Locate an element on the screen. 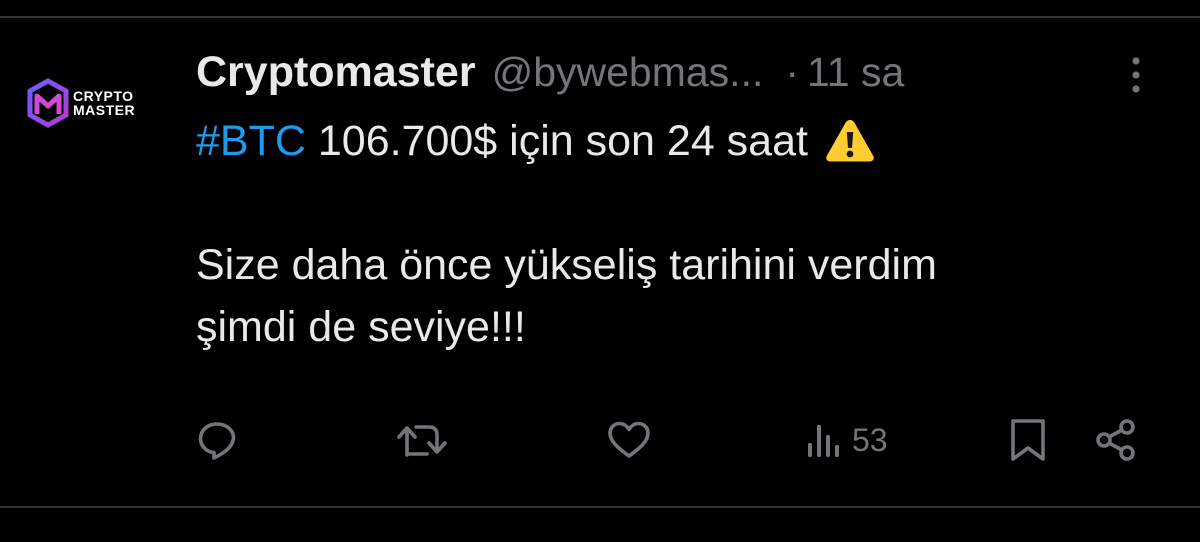 This screenshot has height=542, width=1200. views-icon is located at coordinates (823, 441).